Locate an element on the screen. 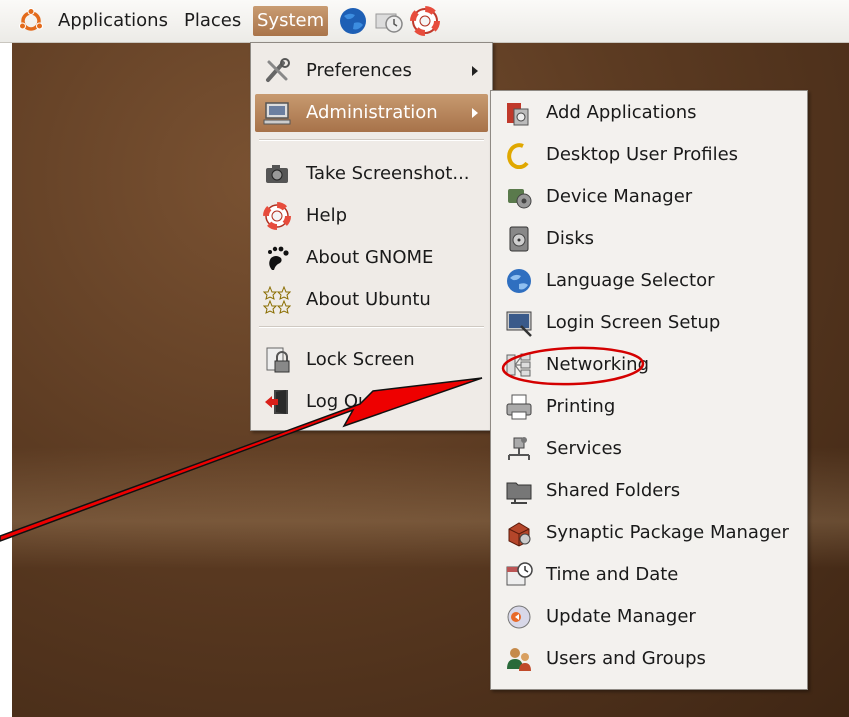 The image size is (849, 717). menu-item-label: Administration is located at coordinates (372, 112).